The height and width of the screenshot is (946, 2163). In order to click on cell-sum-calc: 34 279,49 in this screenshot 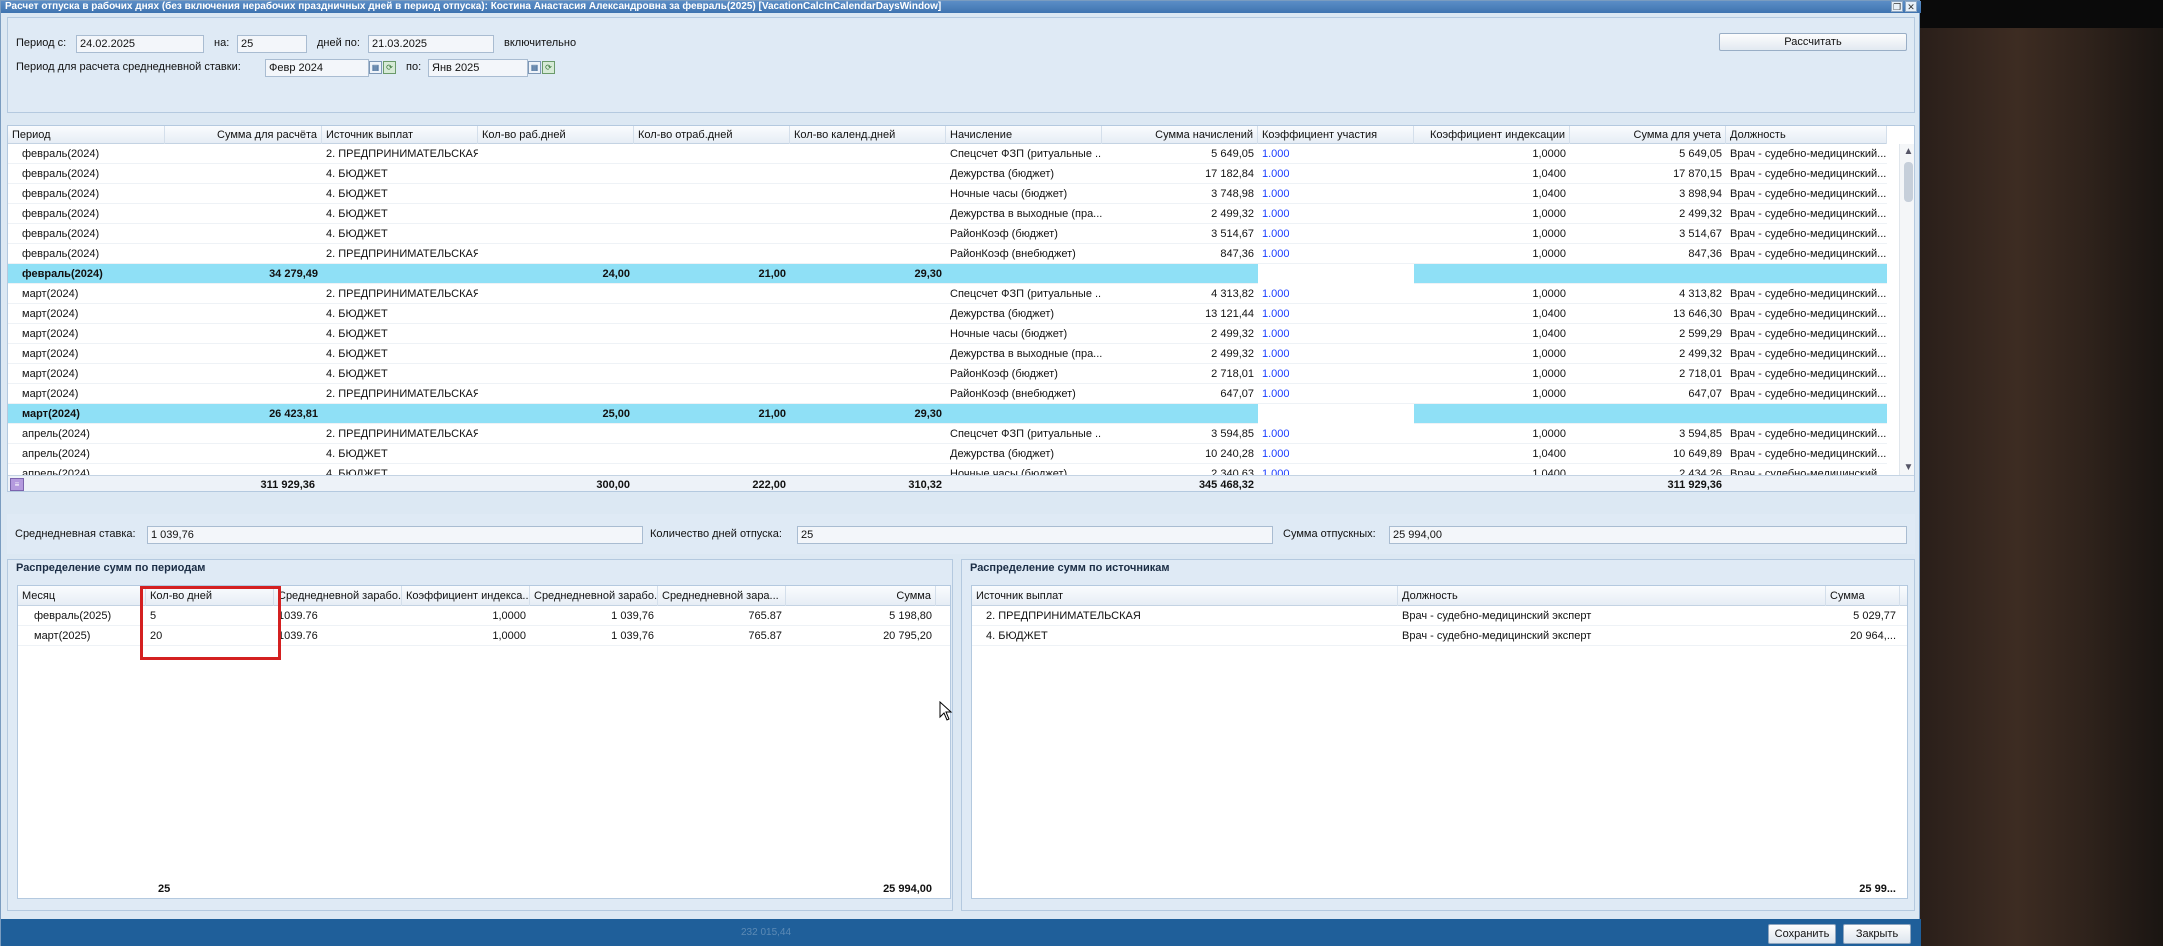, I will do `click(293, 274)`.